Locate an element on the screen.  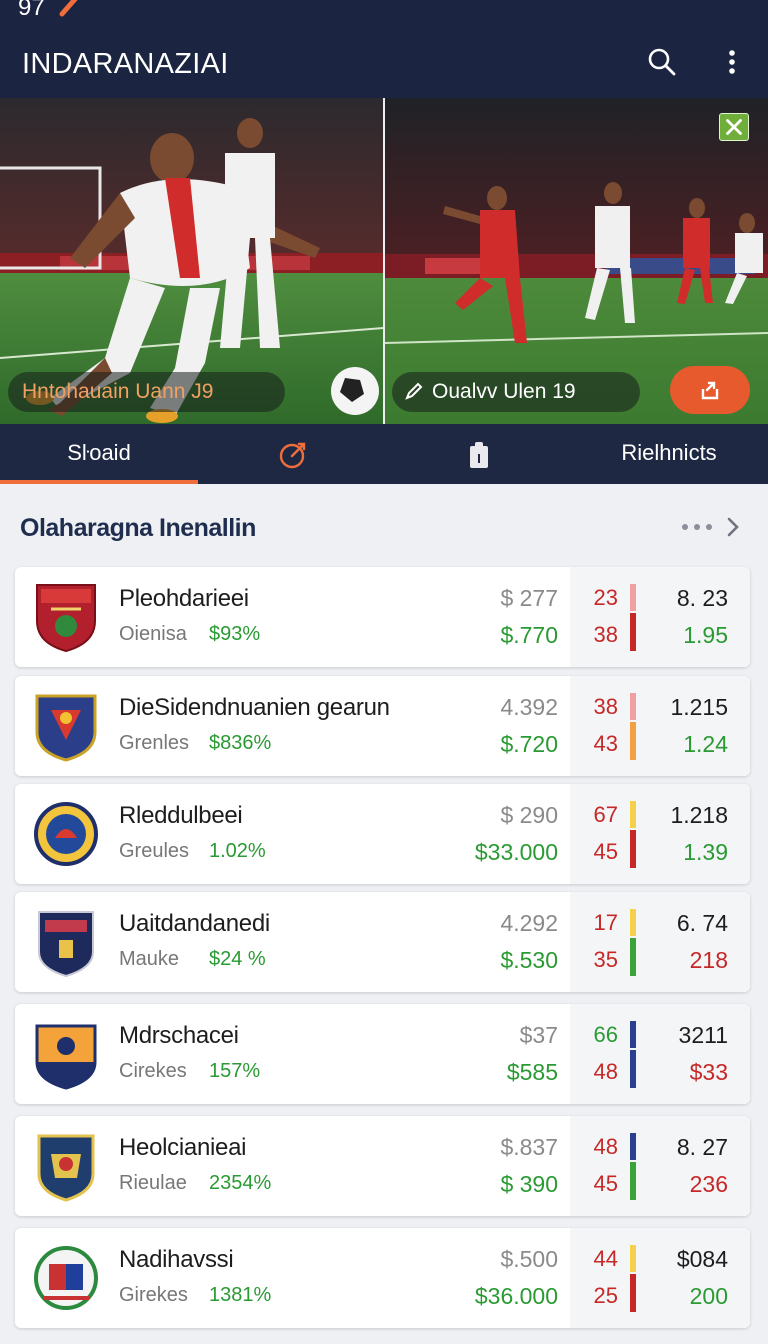
team-name: Mdrschacei is located at coordinates (179, 1035).